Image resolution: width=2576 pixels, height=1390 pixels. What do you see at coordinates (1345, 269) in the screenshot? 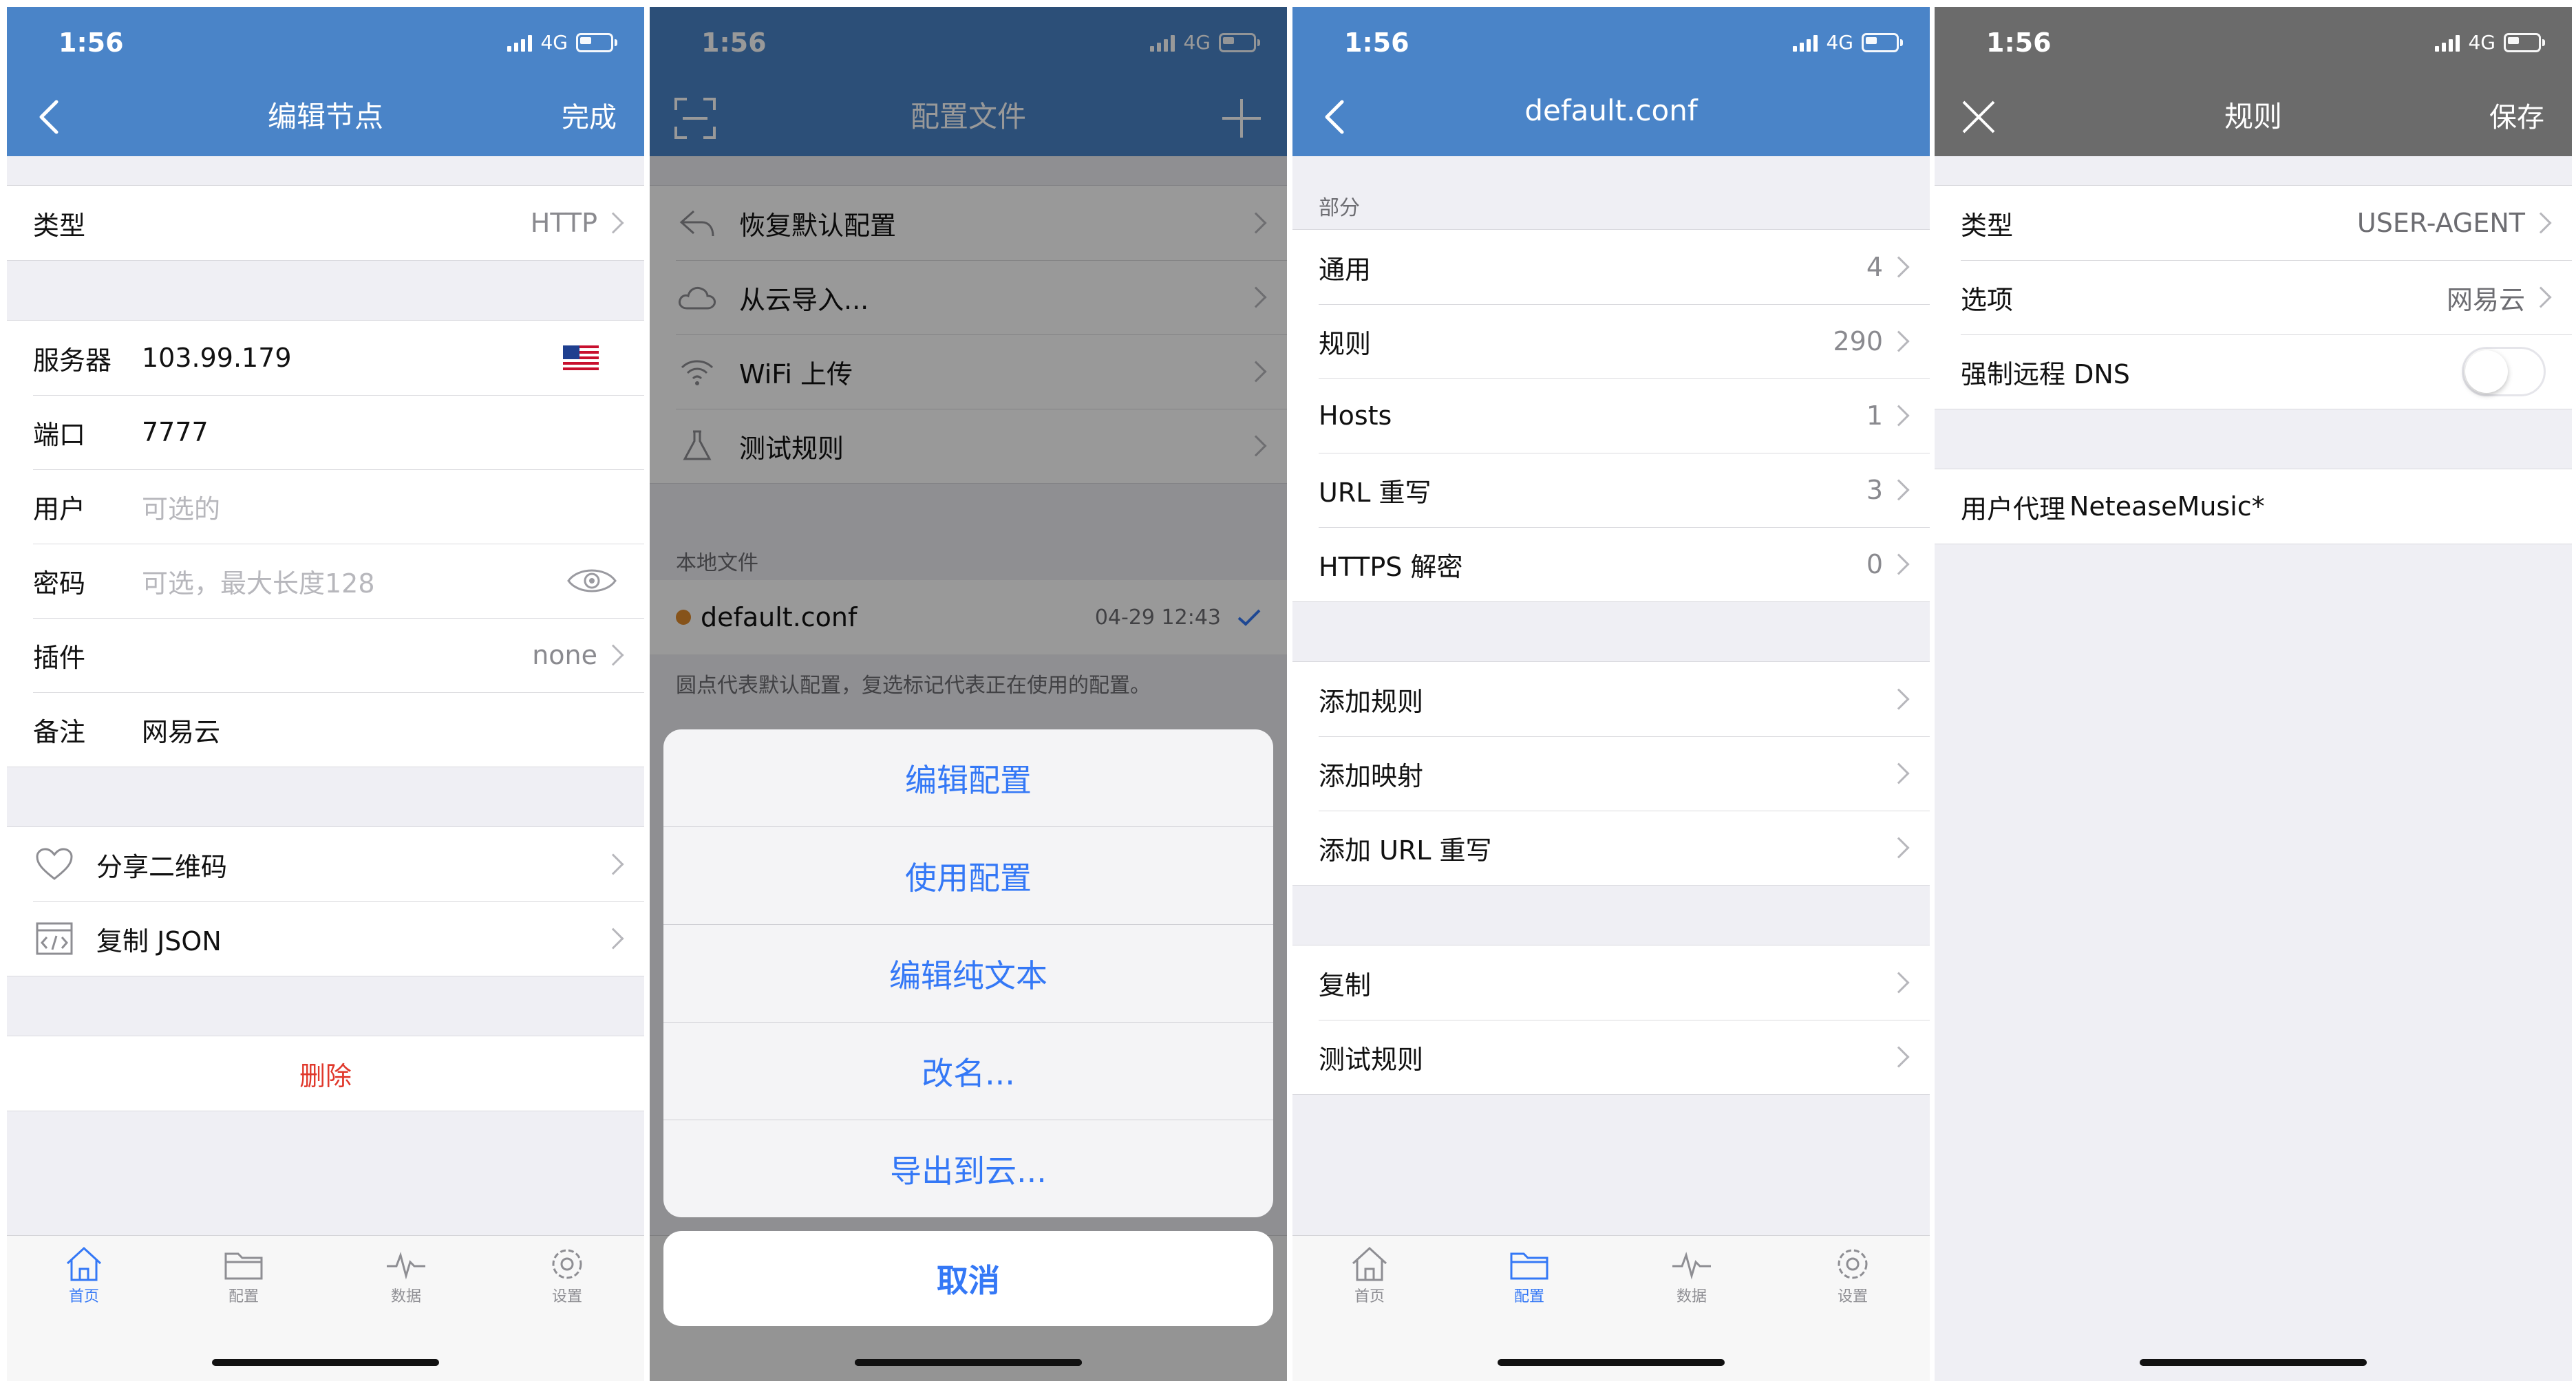
I see `section-label: 通用` at bounding box center [1345, 269].